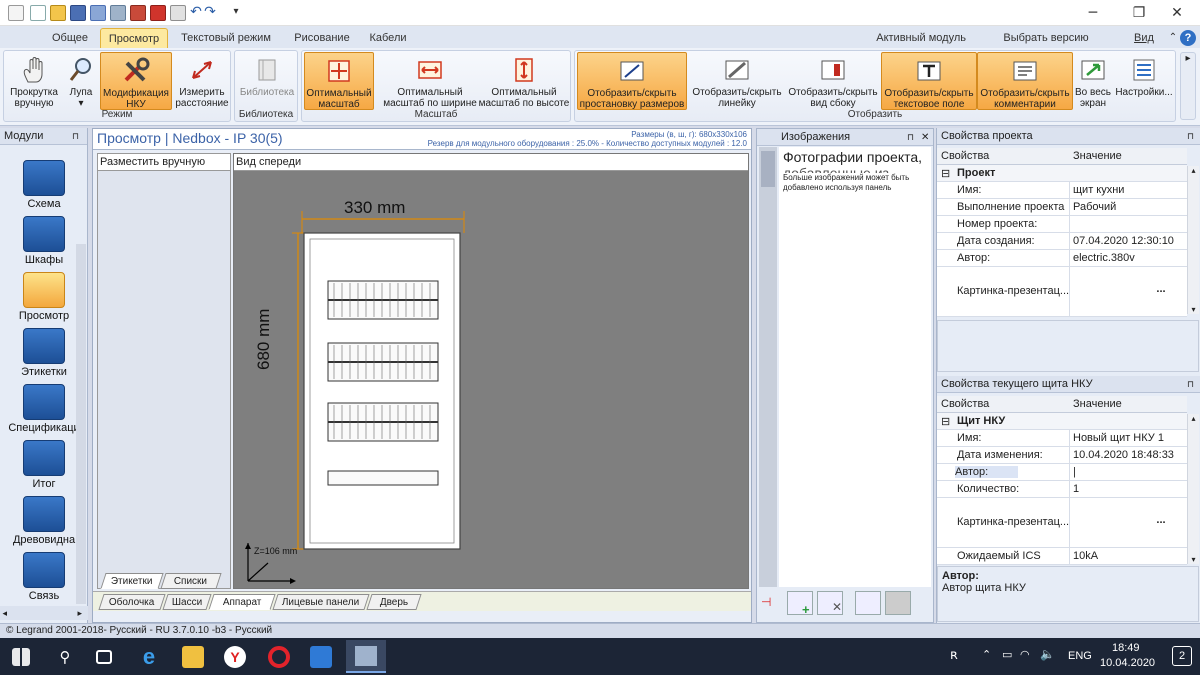 The width and height of the screenshot is (1200, 675). I want to click on close-icon: ✕, so click(1177, 13).